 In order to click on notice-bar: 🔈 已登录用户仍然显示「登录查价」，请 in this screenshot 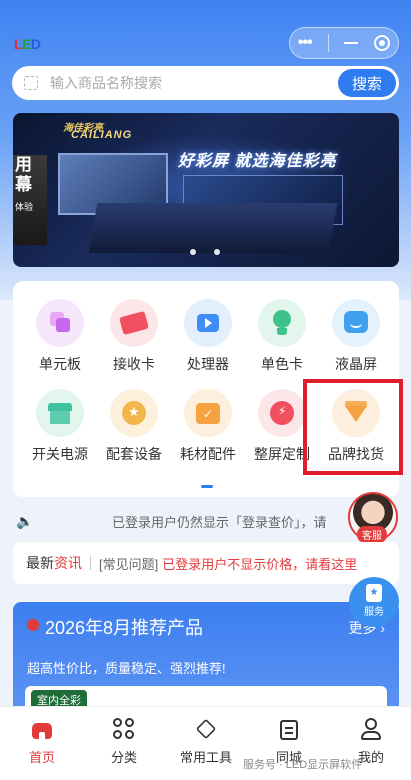, I will do `click(173, 521)`.